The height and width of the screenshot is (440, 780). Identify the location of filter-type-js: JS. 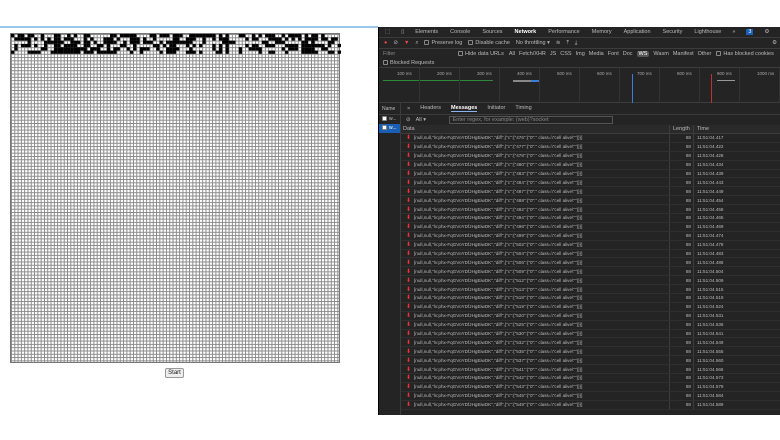
(553, 54).